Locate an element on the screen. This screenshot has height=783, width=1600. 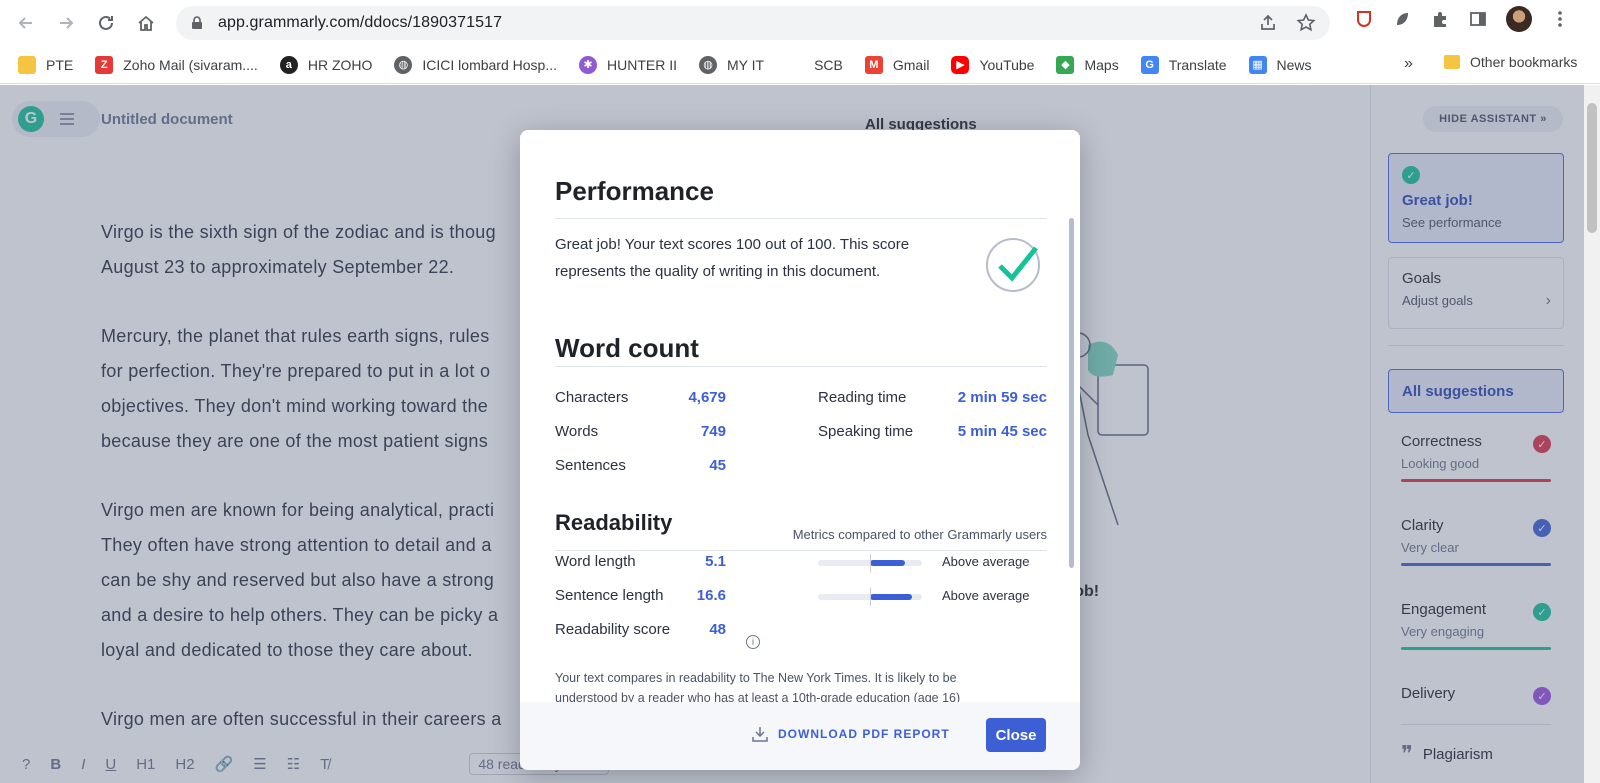
url-text: app.grammarly.com/ddocs/1890371517 is located at coordinates (360, 22).